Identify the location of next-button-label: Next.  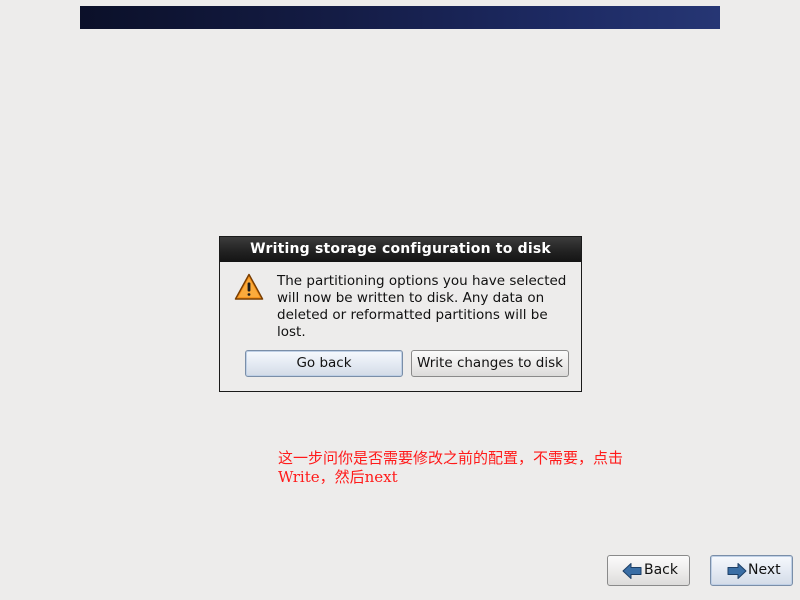
(764, 570).